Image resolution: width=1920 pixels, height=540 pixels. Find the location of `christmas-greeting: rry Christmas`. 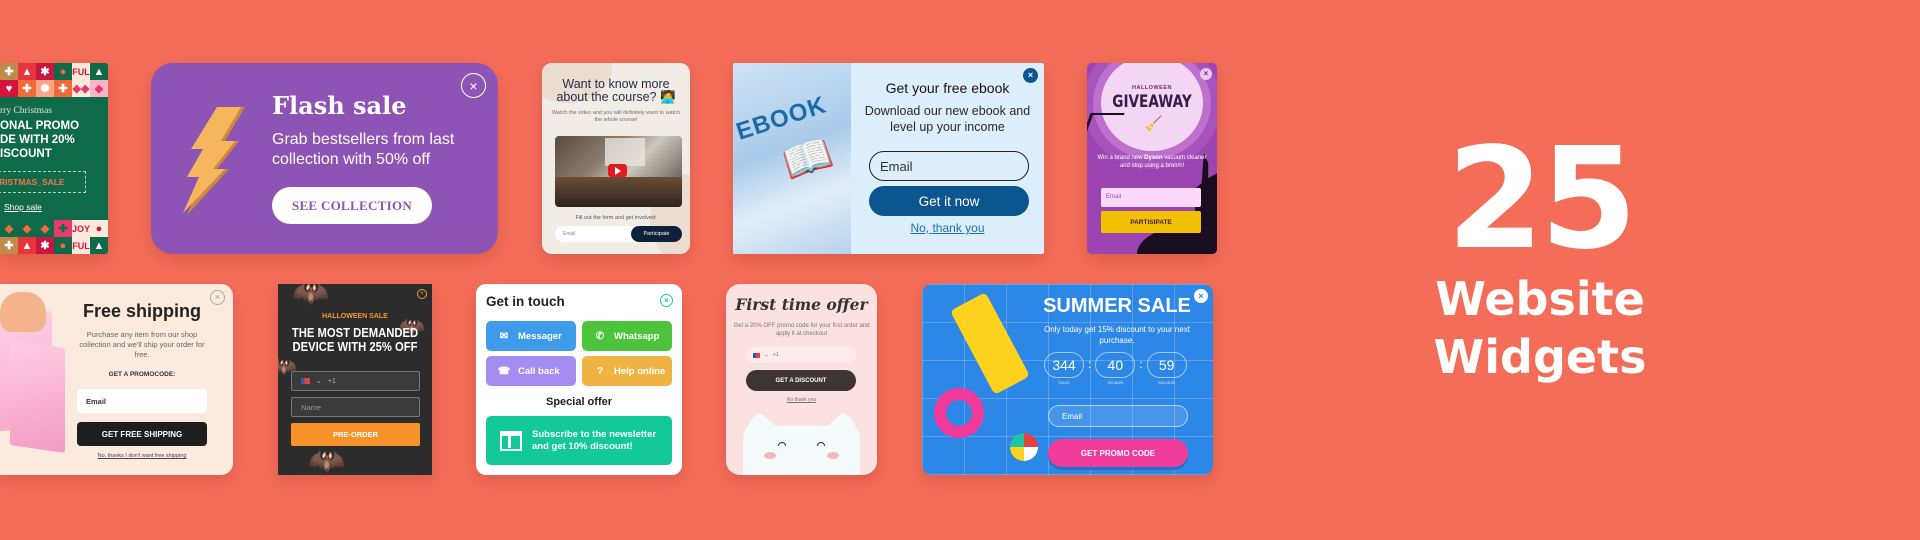

christmas-greeting: rry Christmas is located at coordinates (26, 111).